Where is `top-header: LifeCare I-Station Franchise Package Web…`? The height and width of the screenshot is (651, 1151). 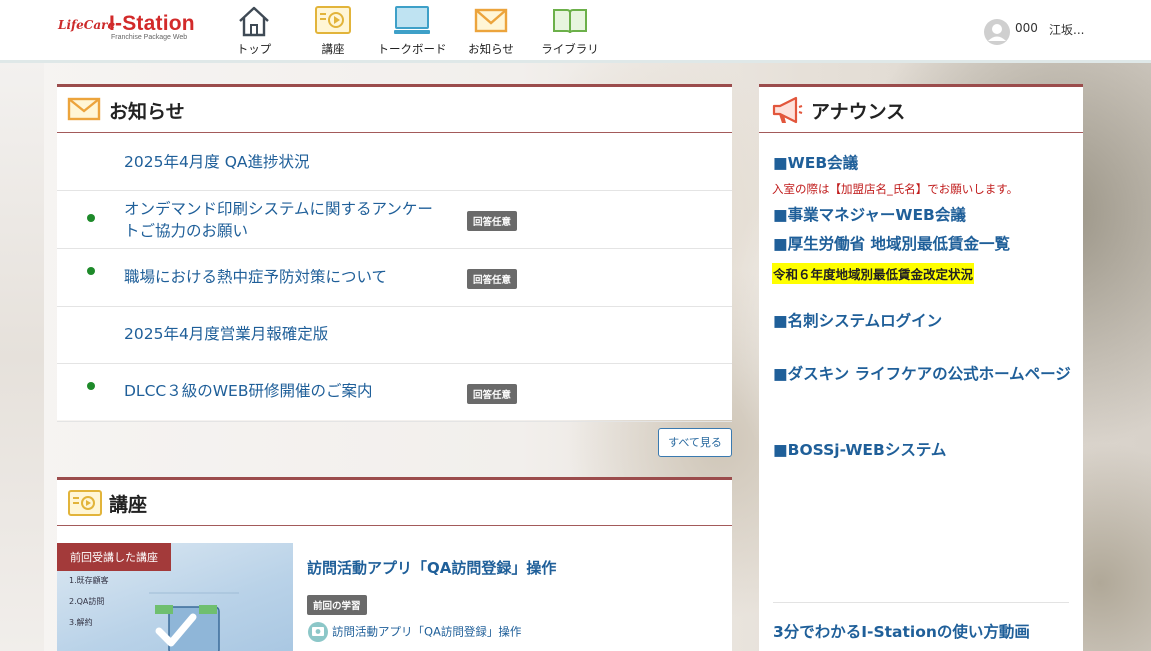
top-header: LifeCare I-Station Franchise Package Web… is located at coordinates (575, 31).